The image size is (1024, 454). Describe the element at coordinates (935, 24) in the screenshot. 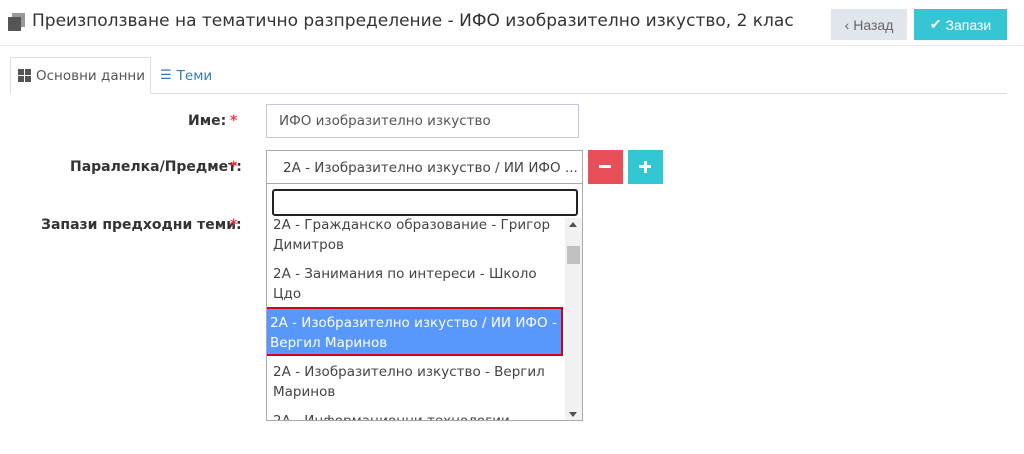

I see `check-icon: ✔` at that location.